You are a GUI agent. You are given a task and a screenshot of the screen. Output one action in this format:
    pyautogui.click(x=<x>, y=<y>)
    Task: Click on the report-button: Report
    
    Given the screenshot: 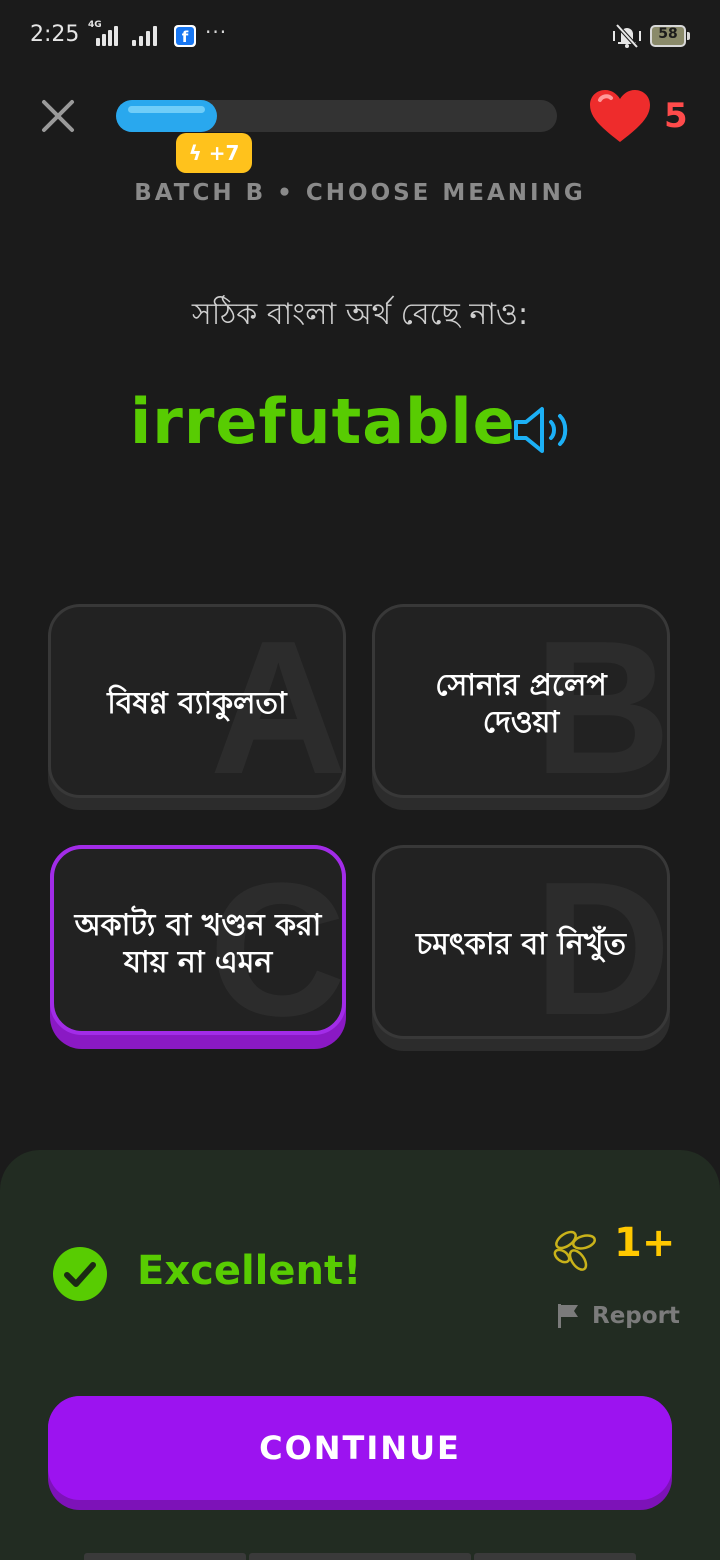 What is the action you would take?
    pyautogui.click(x=618, y=1316)
    